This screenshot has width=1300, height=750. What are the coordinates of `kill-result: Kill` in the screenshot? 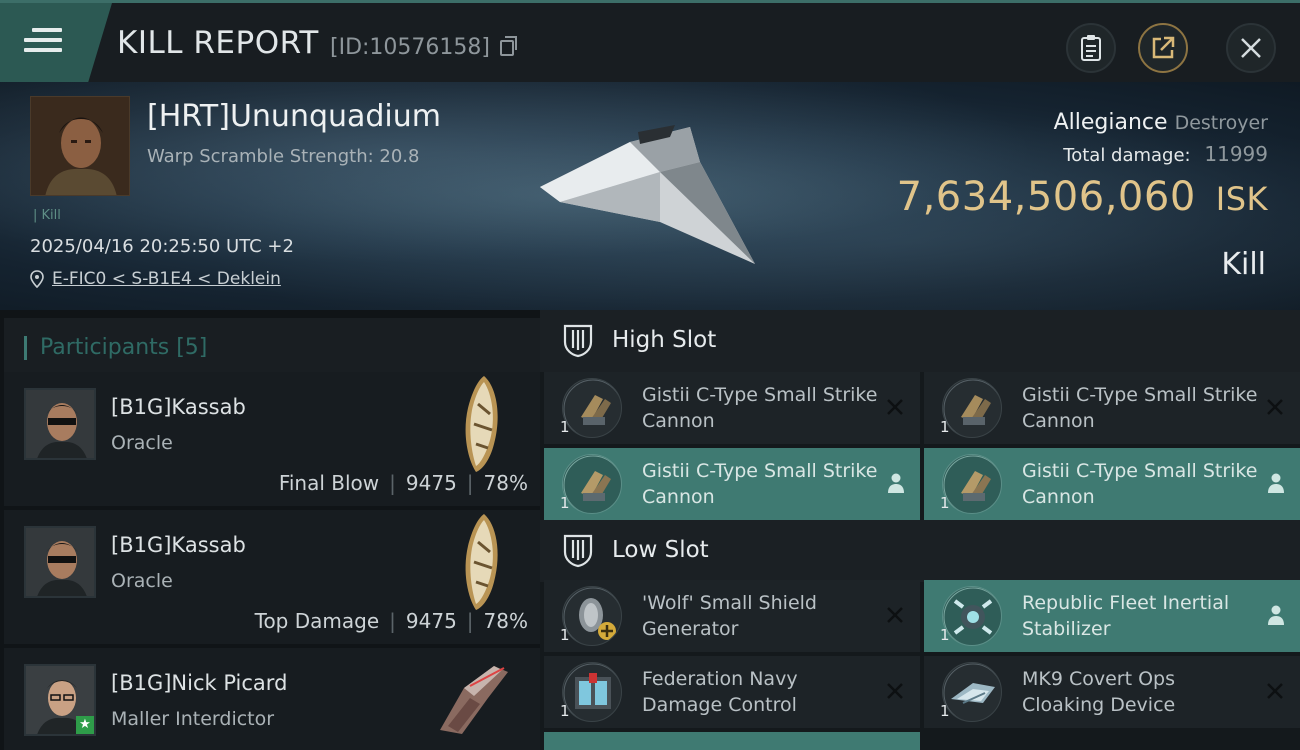 It's located at (1243, 264).